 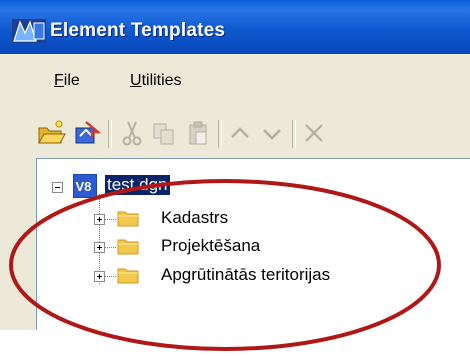 I want to click on delete-button, so click(x=314, y=133).